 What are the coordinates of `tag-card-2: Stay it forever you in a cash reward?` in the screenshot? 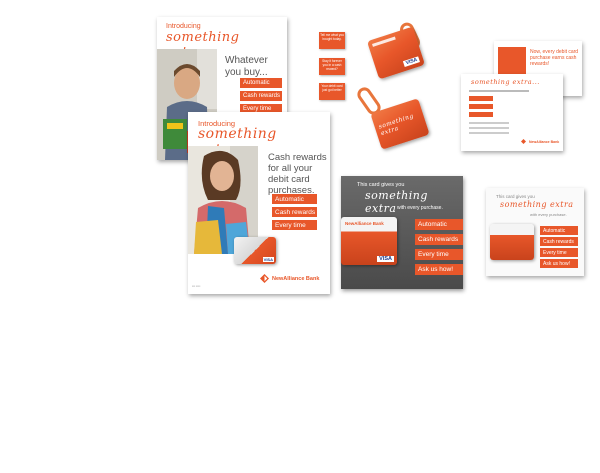 It's located at (332, 66).